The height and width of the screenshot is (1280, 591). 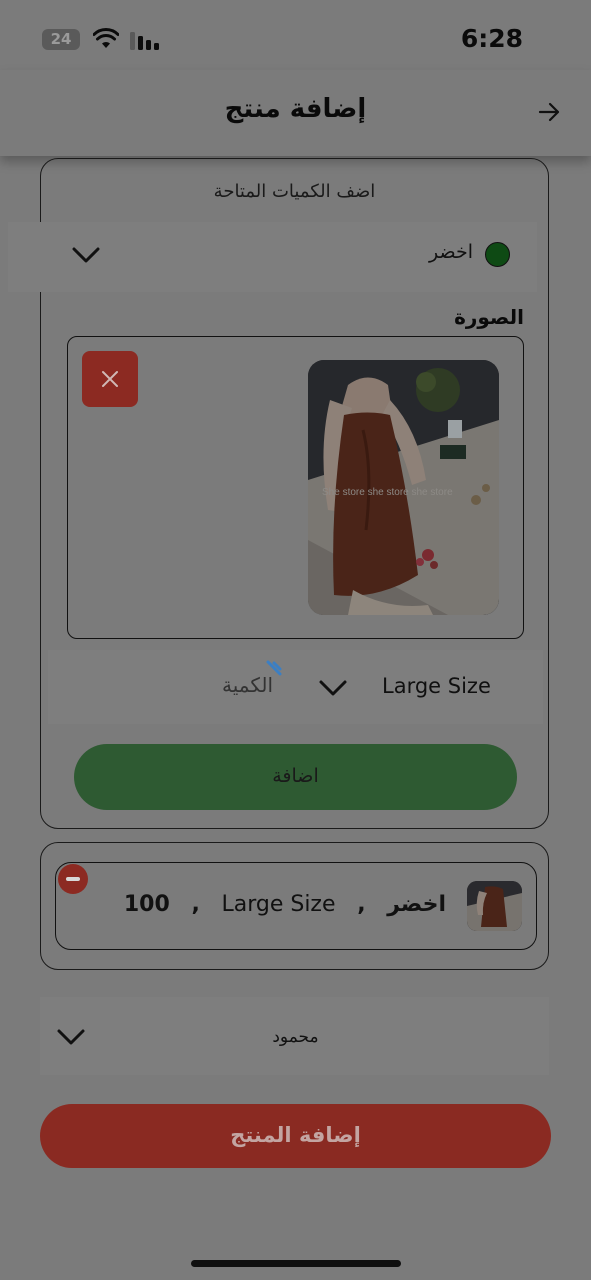 I want to click on battery-icon: 24, so click(x=61, y=39).